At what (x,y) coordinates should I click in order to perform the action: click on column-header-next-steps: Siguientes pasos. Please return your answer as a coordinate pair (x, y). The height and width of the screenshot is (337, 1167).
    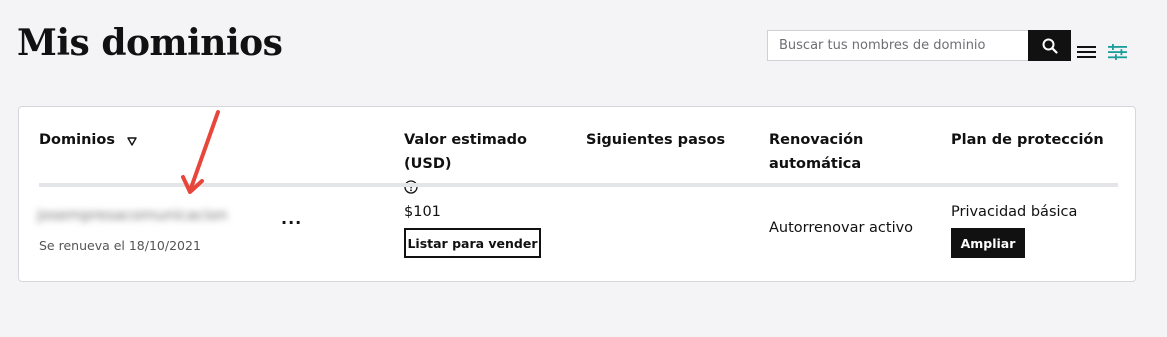
    Looking at the image, I should click on (656, 140).